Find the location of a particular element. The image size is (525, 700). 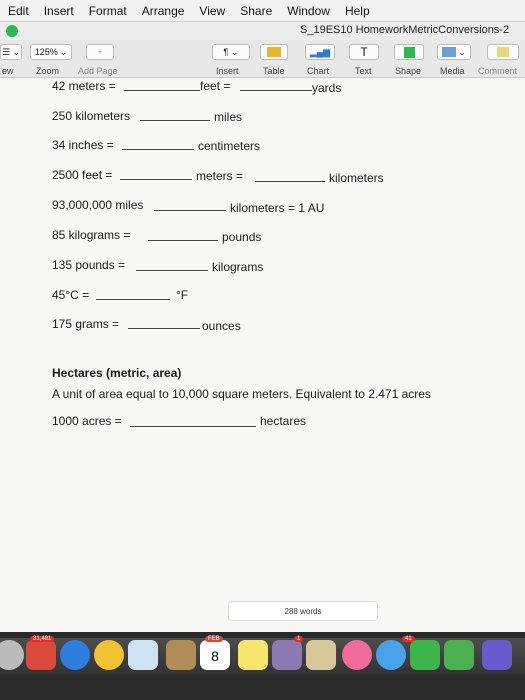

messages-icon is located at coordinates (391, 655).